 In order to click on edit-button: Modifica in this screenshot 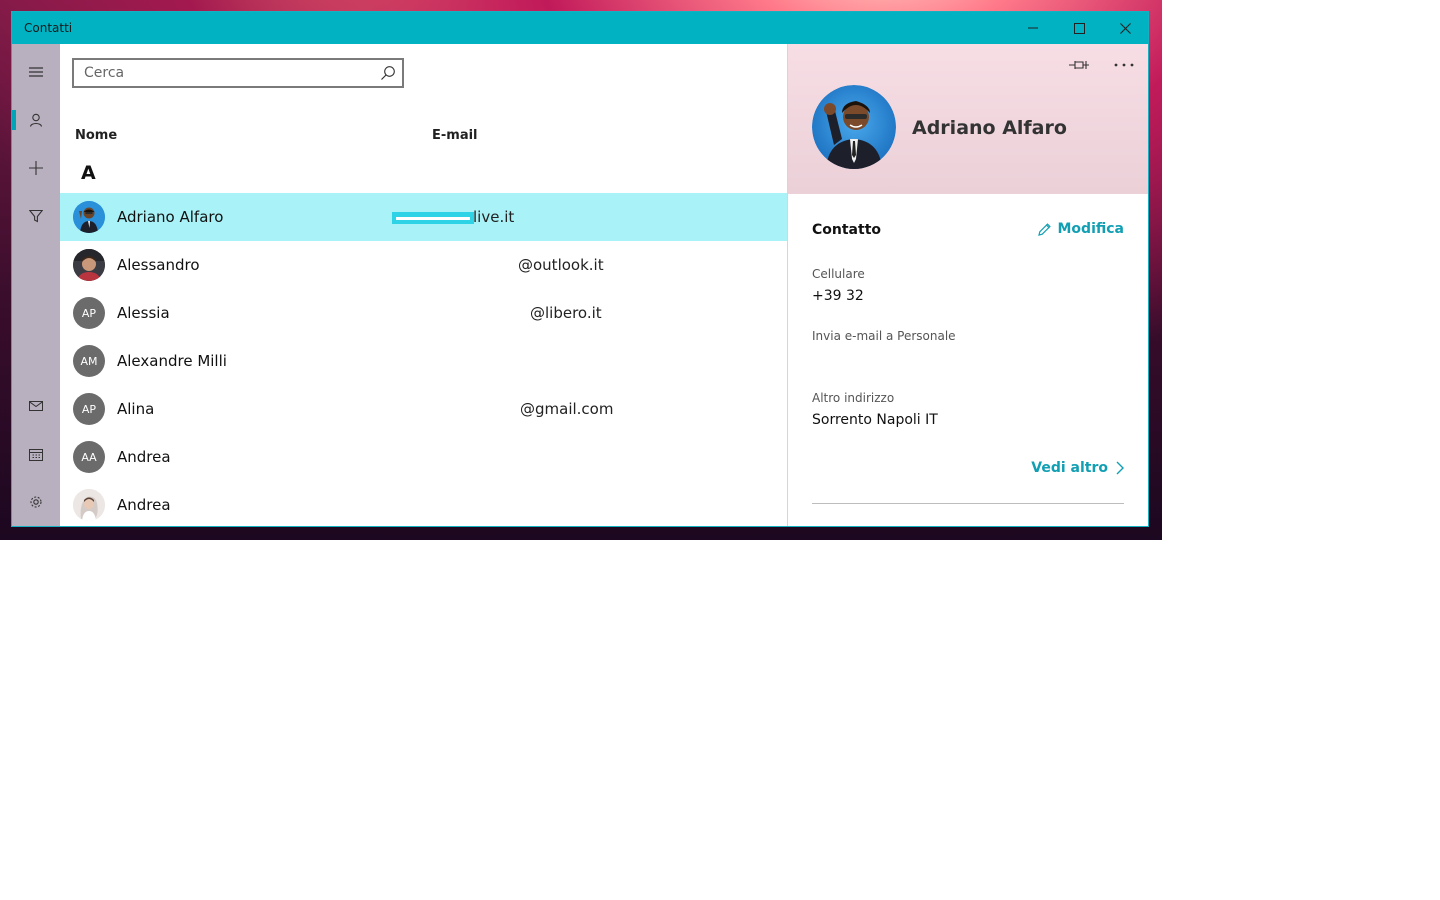, I will do `click(1081, 229)`.